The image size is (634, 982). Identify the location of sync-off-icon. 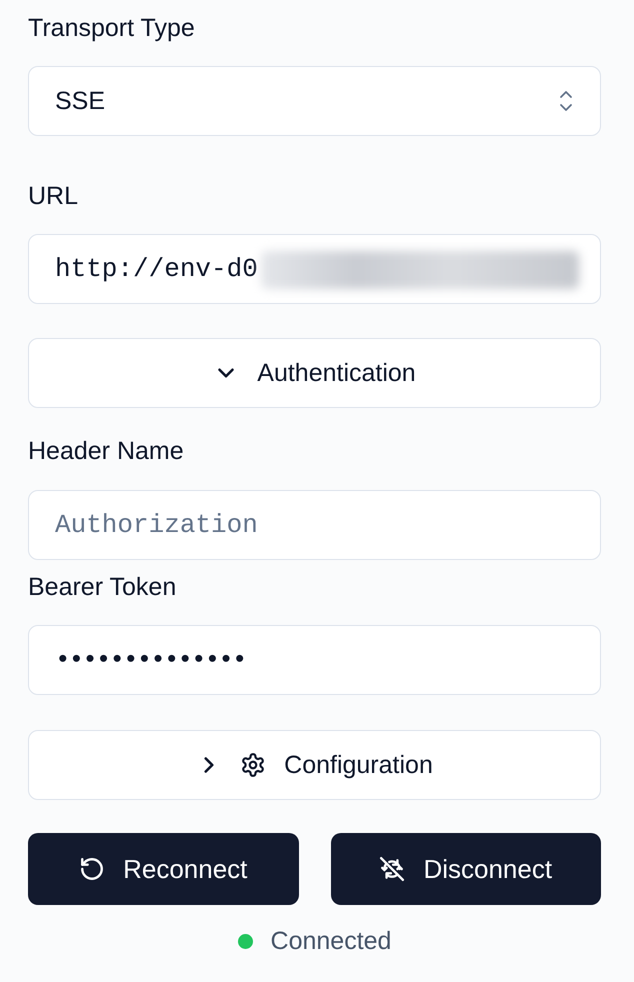
(392, 869).